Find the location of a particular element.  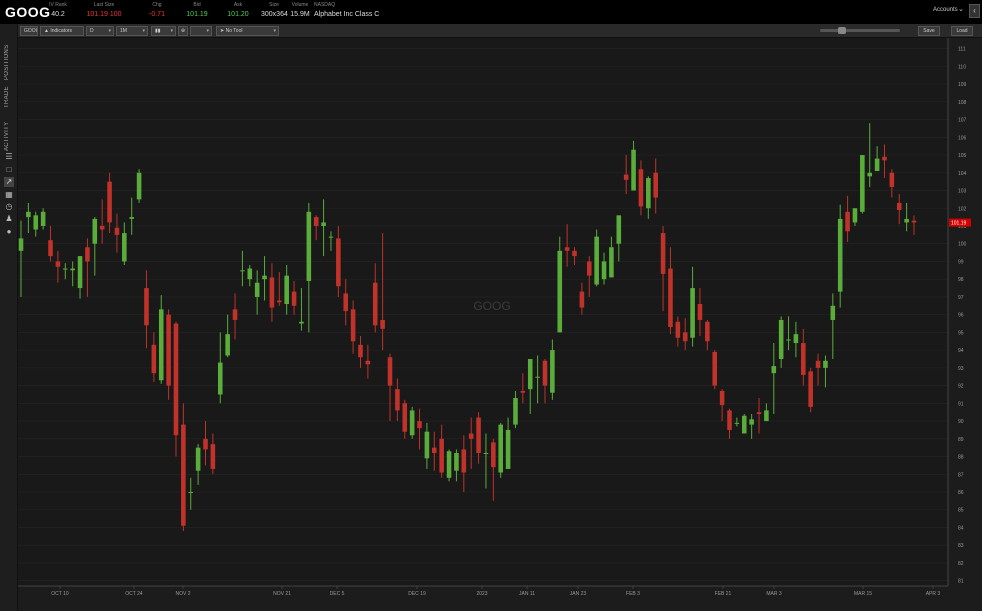

people-icon: ♟ is located at coordinates (9, 219).